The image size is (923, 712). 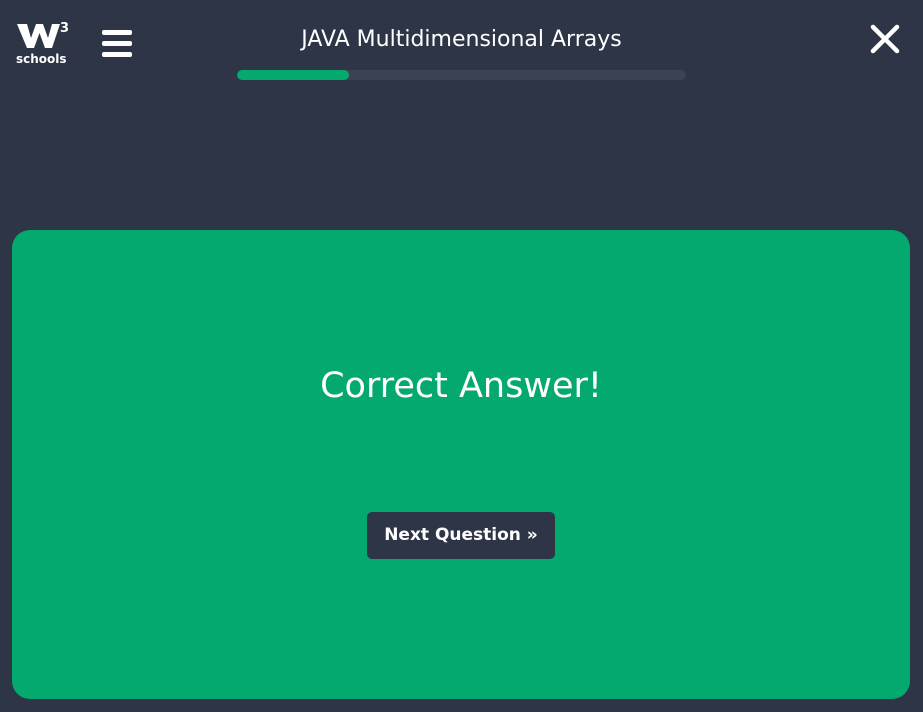 I want to click on quiz-progress-bar, so click(x=461, y=75).